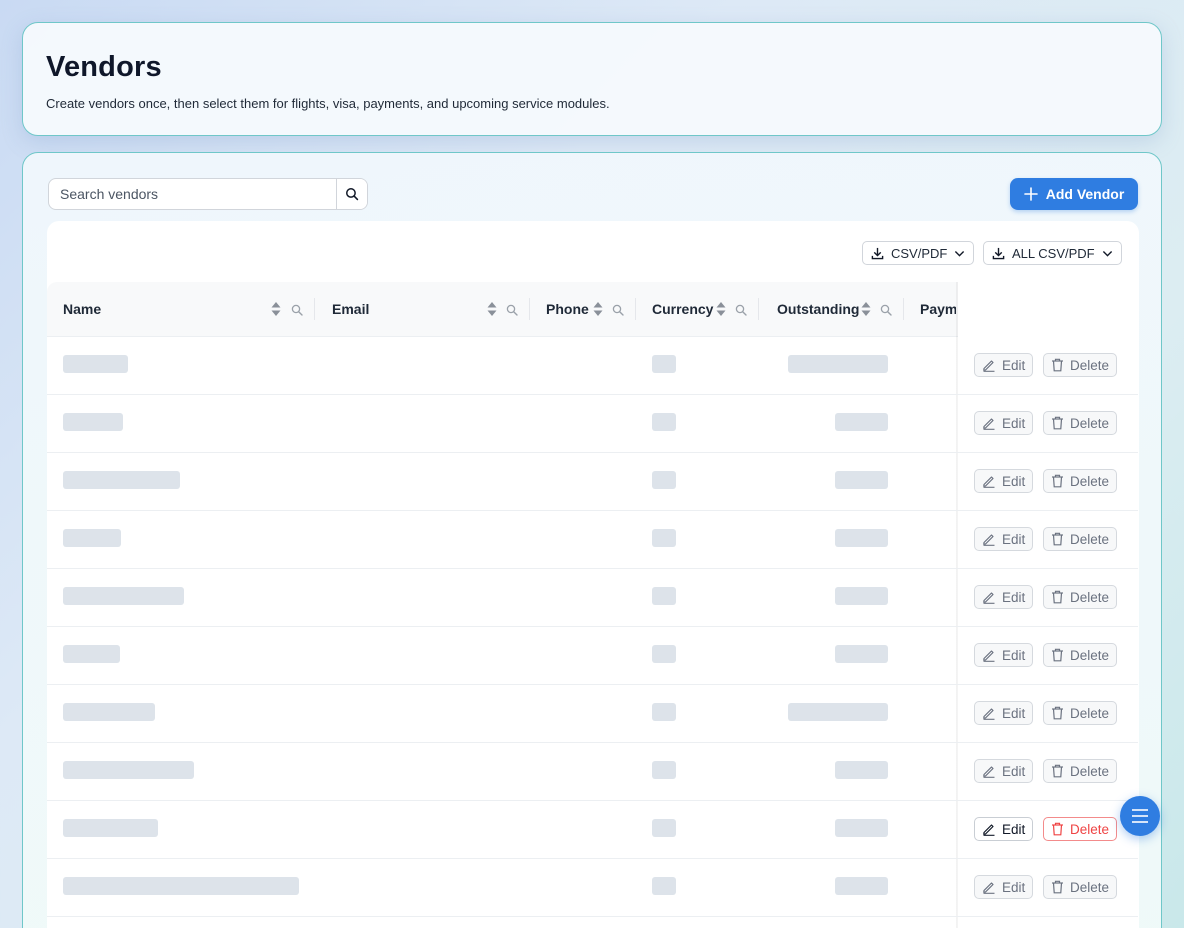 This screenshot has width=1184, height=928. I want to click on plus-icon, so click(1030, 194).